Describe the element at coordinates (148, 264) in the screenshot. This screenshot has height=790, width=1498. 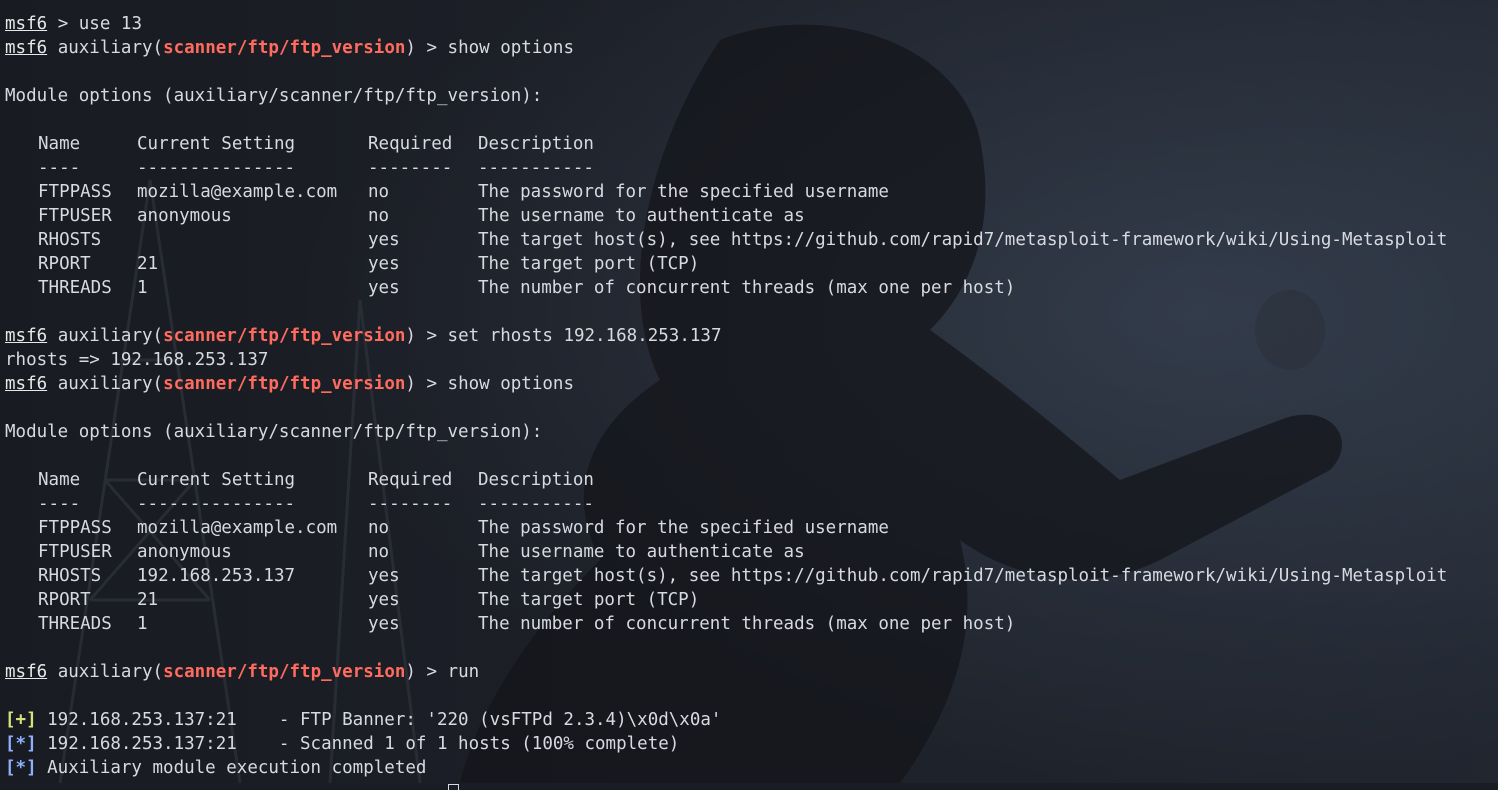
I see `option-setting-cell: 21` at that location.